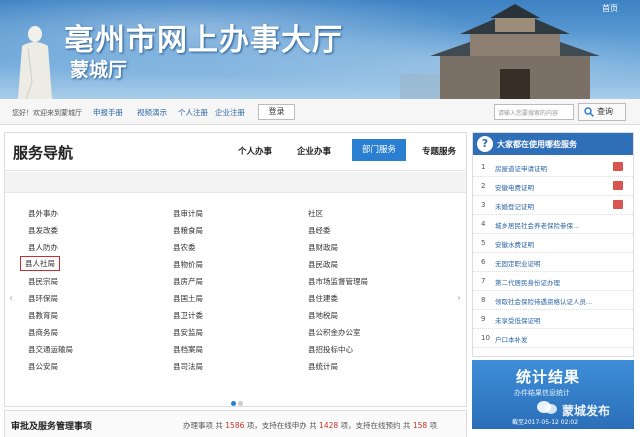  Describe the element at coordinates (329, 425) in the screenshot. I see `stat-online-count: 1428` at that location.